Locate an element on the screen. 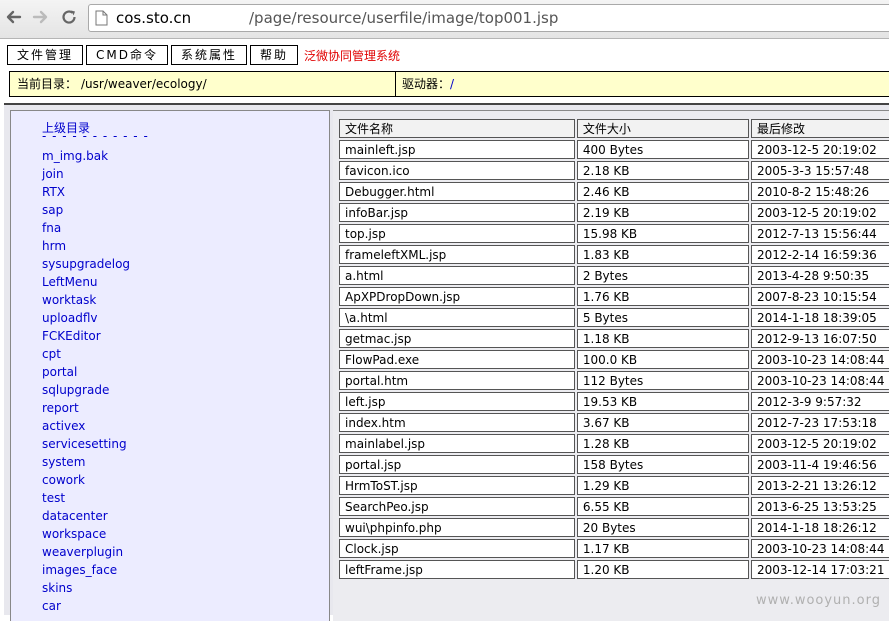 The width and height of the screenshot is (889, 621). page-icon is located at coordinates (101, 18).